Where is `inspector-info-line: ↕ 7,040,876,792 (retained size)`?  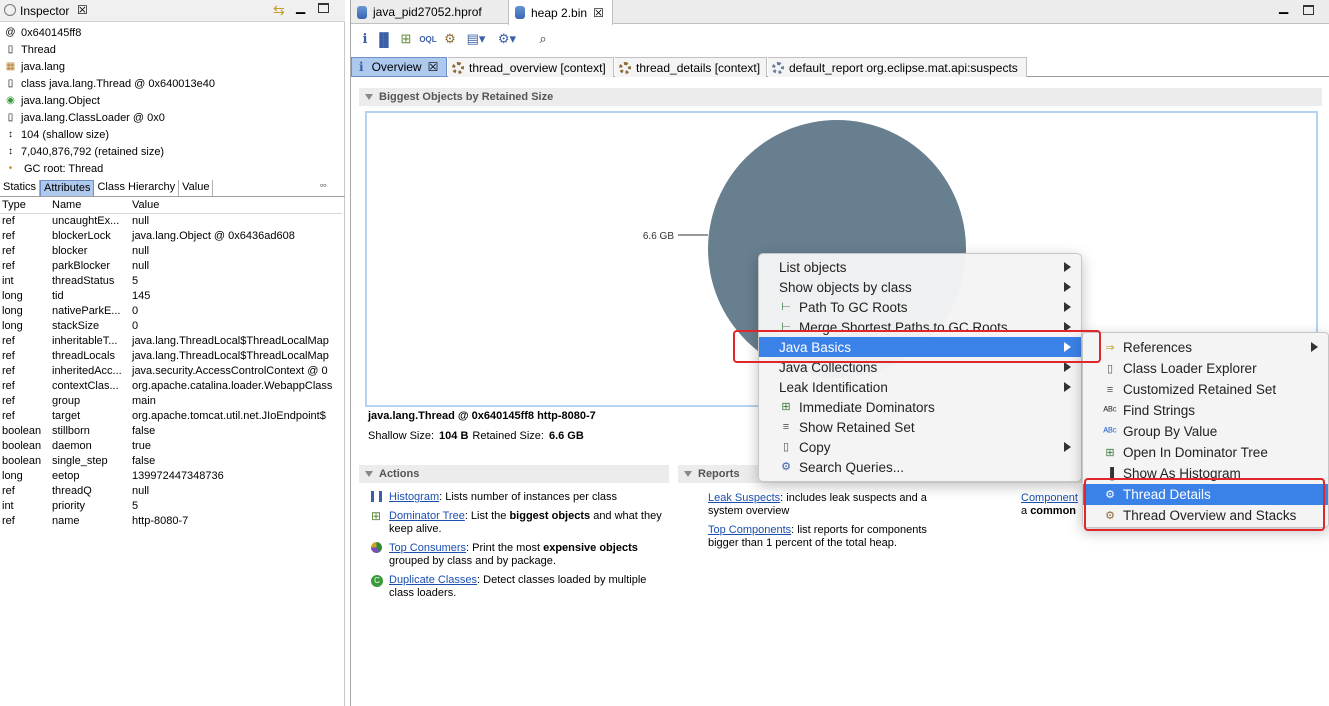 inspector-info-line: ↕ 7,040,876,792 (retained size) is located at coordinates (172, 151).